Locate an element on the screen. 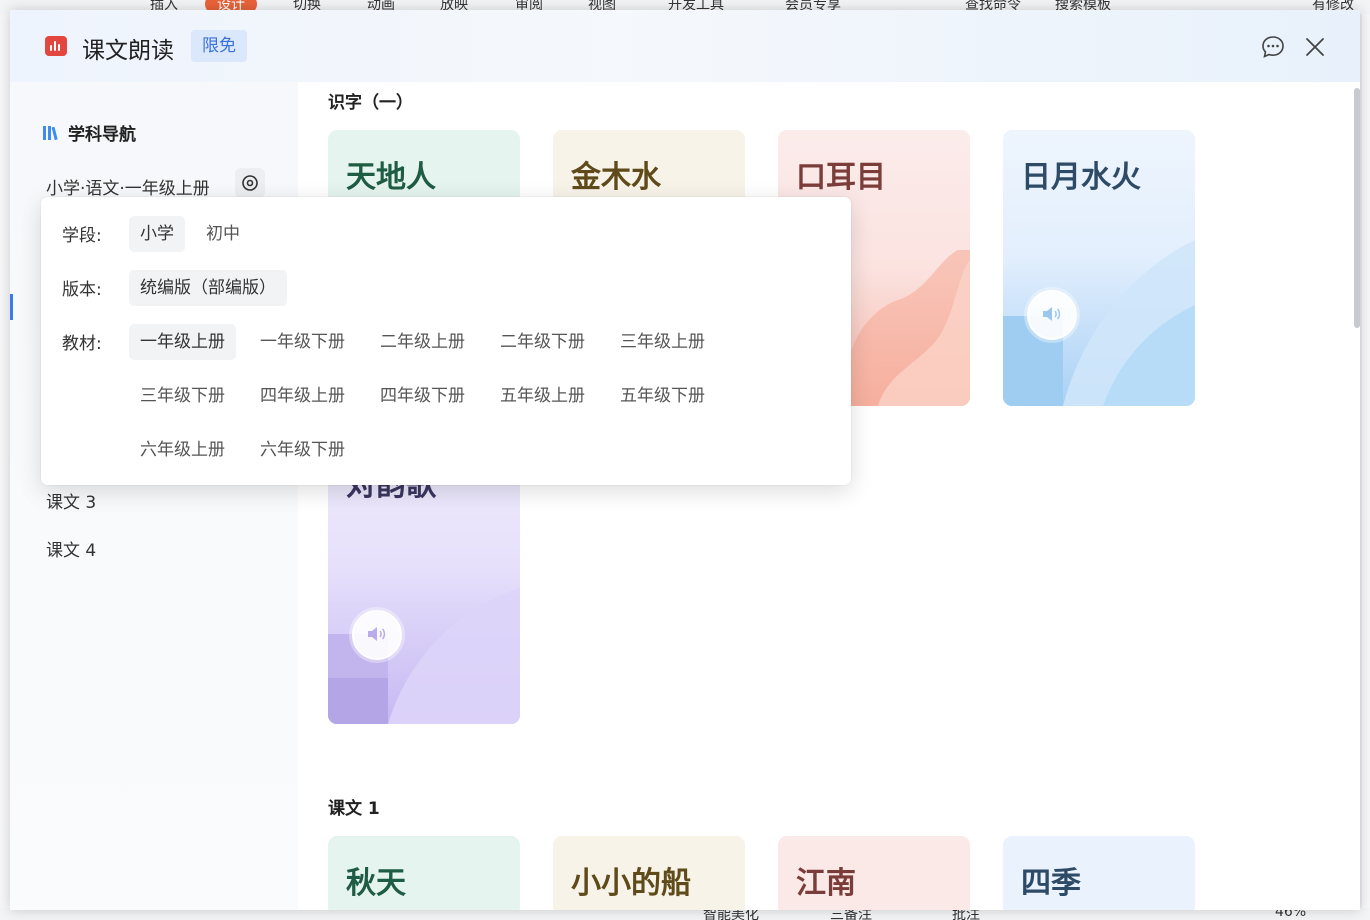  close-icon is located at coordinates (1315, 47).